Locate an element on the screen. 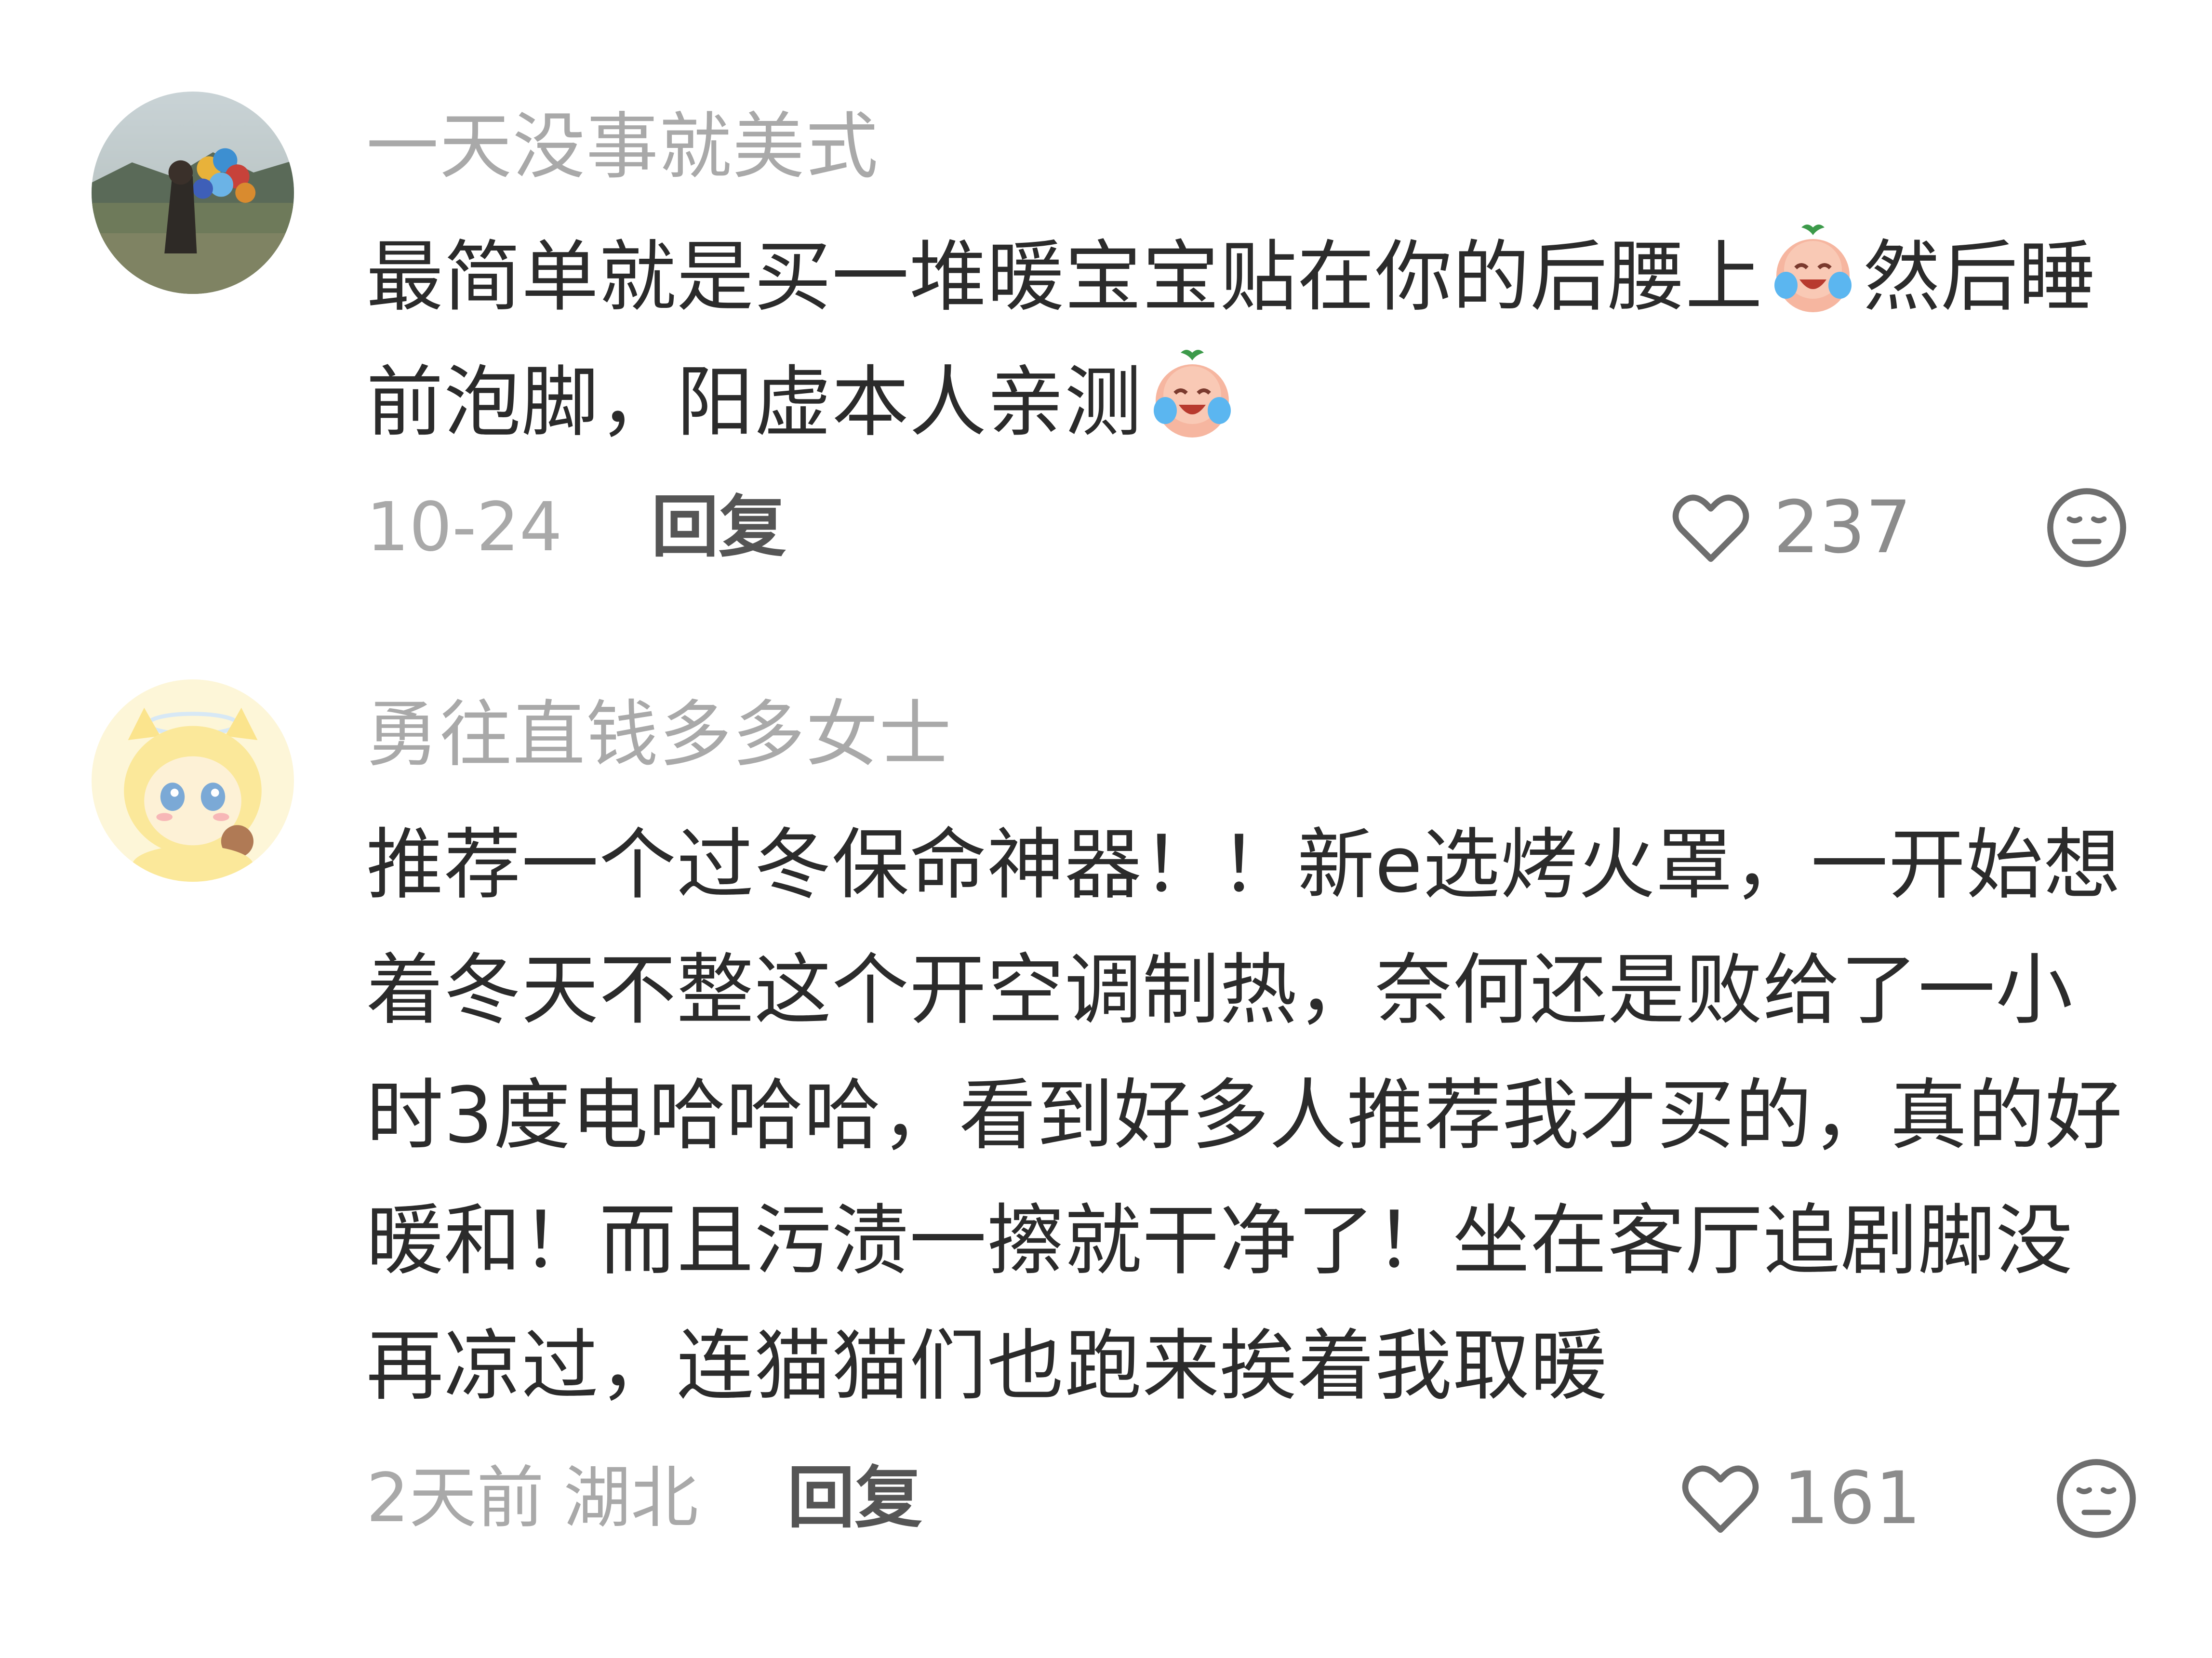 Image resolution: width=2212 pixels, height=1658 pixels. comment-location: 湖北 is located at coordinates (631, 1498).